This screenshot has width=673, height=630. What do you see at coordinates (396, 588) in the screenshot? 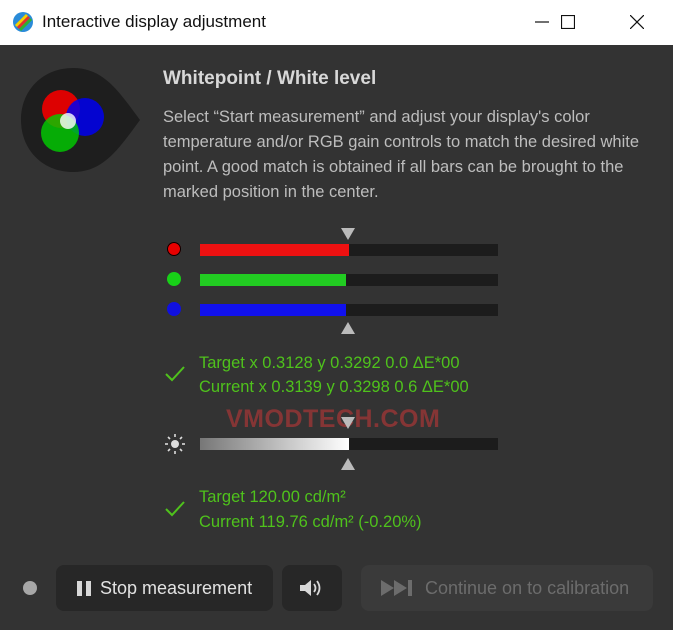
I see `skip-forward-icon` at bounding box center [396, 588].